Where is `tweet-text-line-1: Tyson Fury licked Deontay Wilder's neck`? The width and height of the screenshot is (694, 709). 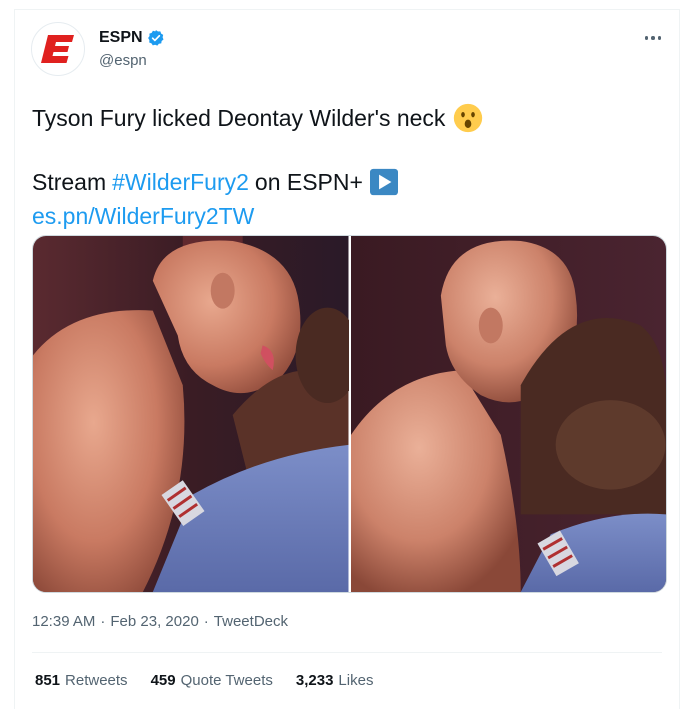 tweet-text-line-1: Tyson Fury licked Deontay Wilder's neck is located at coordinates (257, 118).